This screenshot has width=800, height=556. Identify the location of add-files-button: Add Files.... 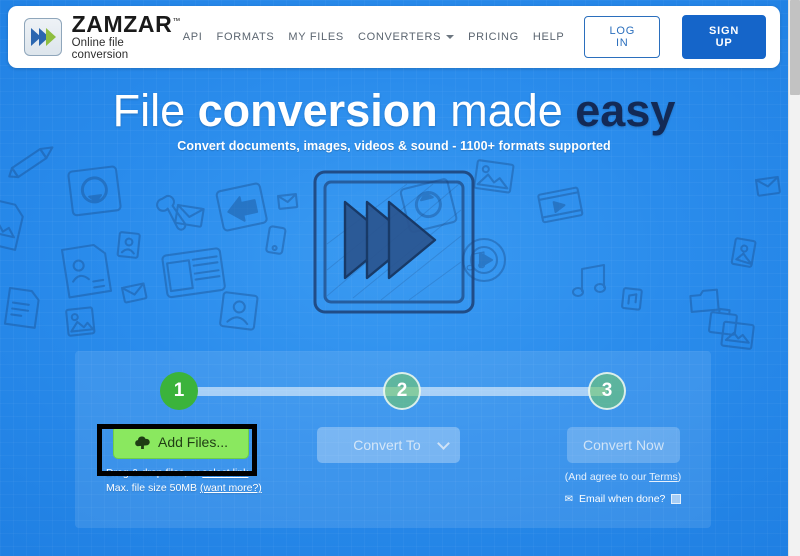
(181, 442).